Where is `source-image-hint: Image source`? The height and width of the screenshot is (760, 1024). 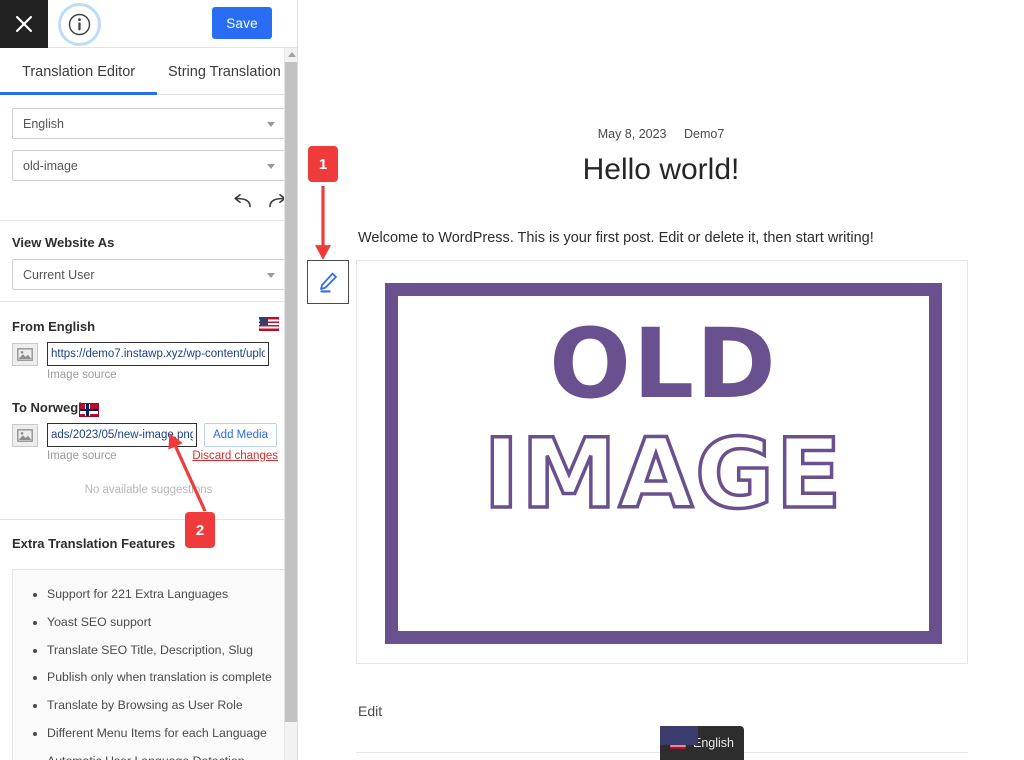 source-image-hint: Image source is located at coordinates (82, 375).